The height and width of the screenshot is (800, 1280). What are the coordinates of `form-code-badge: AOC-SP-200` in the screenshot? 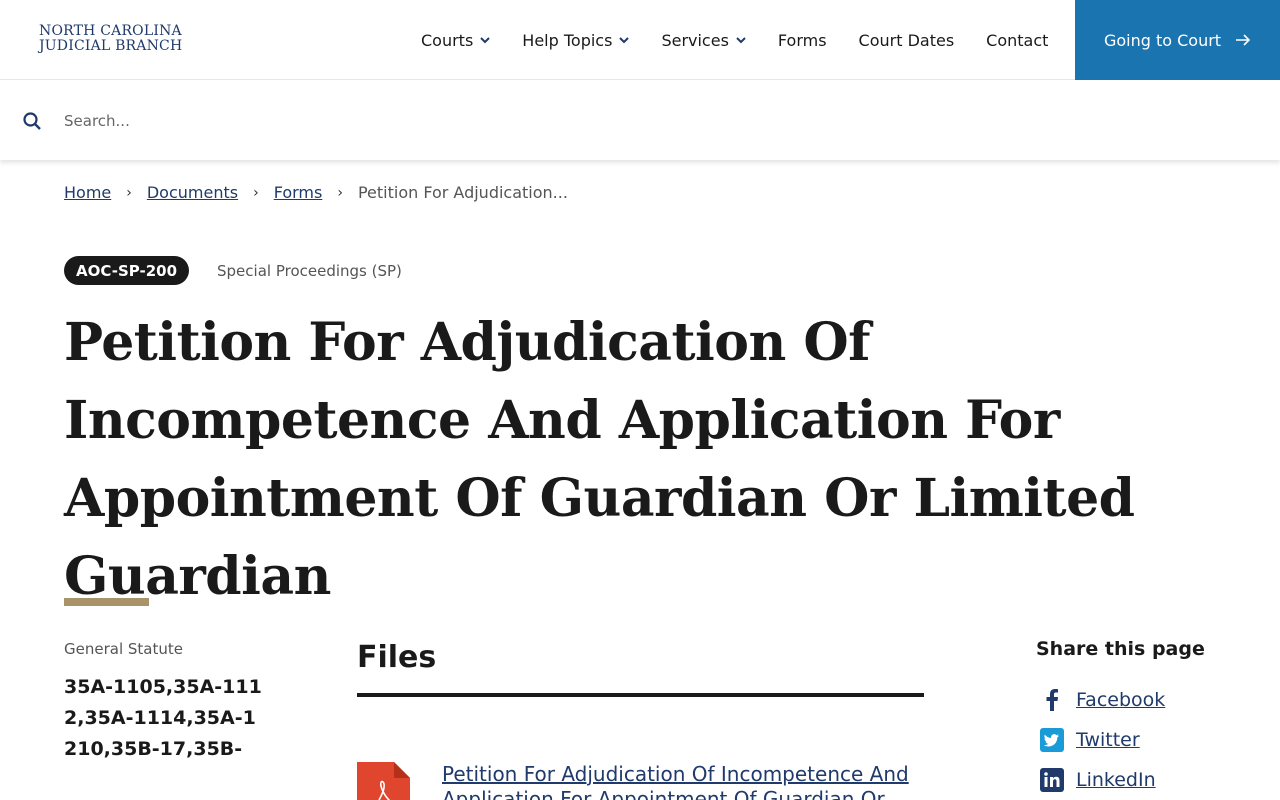 It's located at (127, 270).